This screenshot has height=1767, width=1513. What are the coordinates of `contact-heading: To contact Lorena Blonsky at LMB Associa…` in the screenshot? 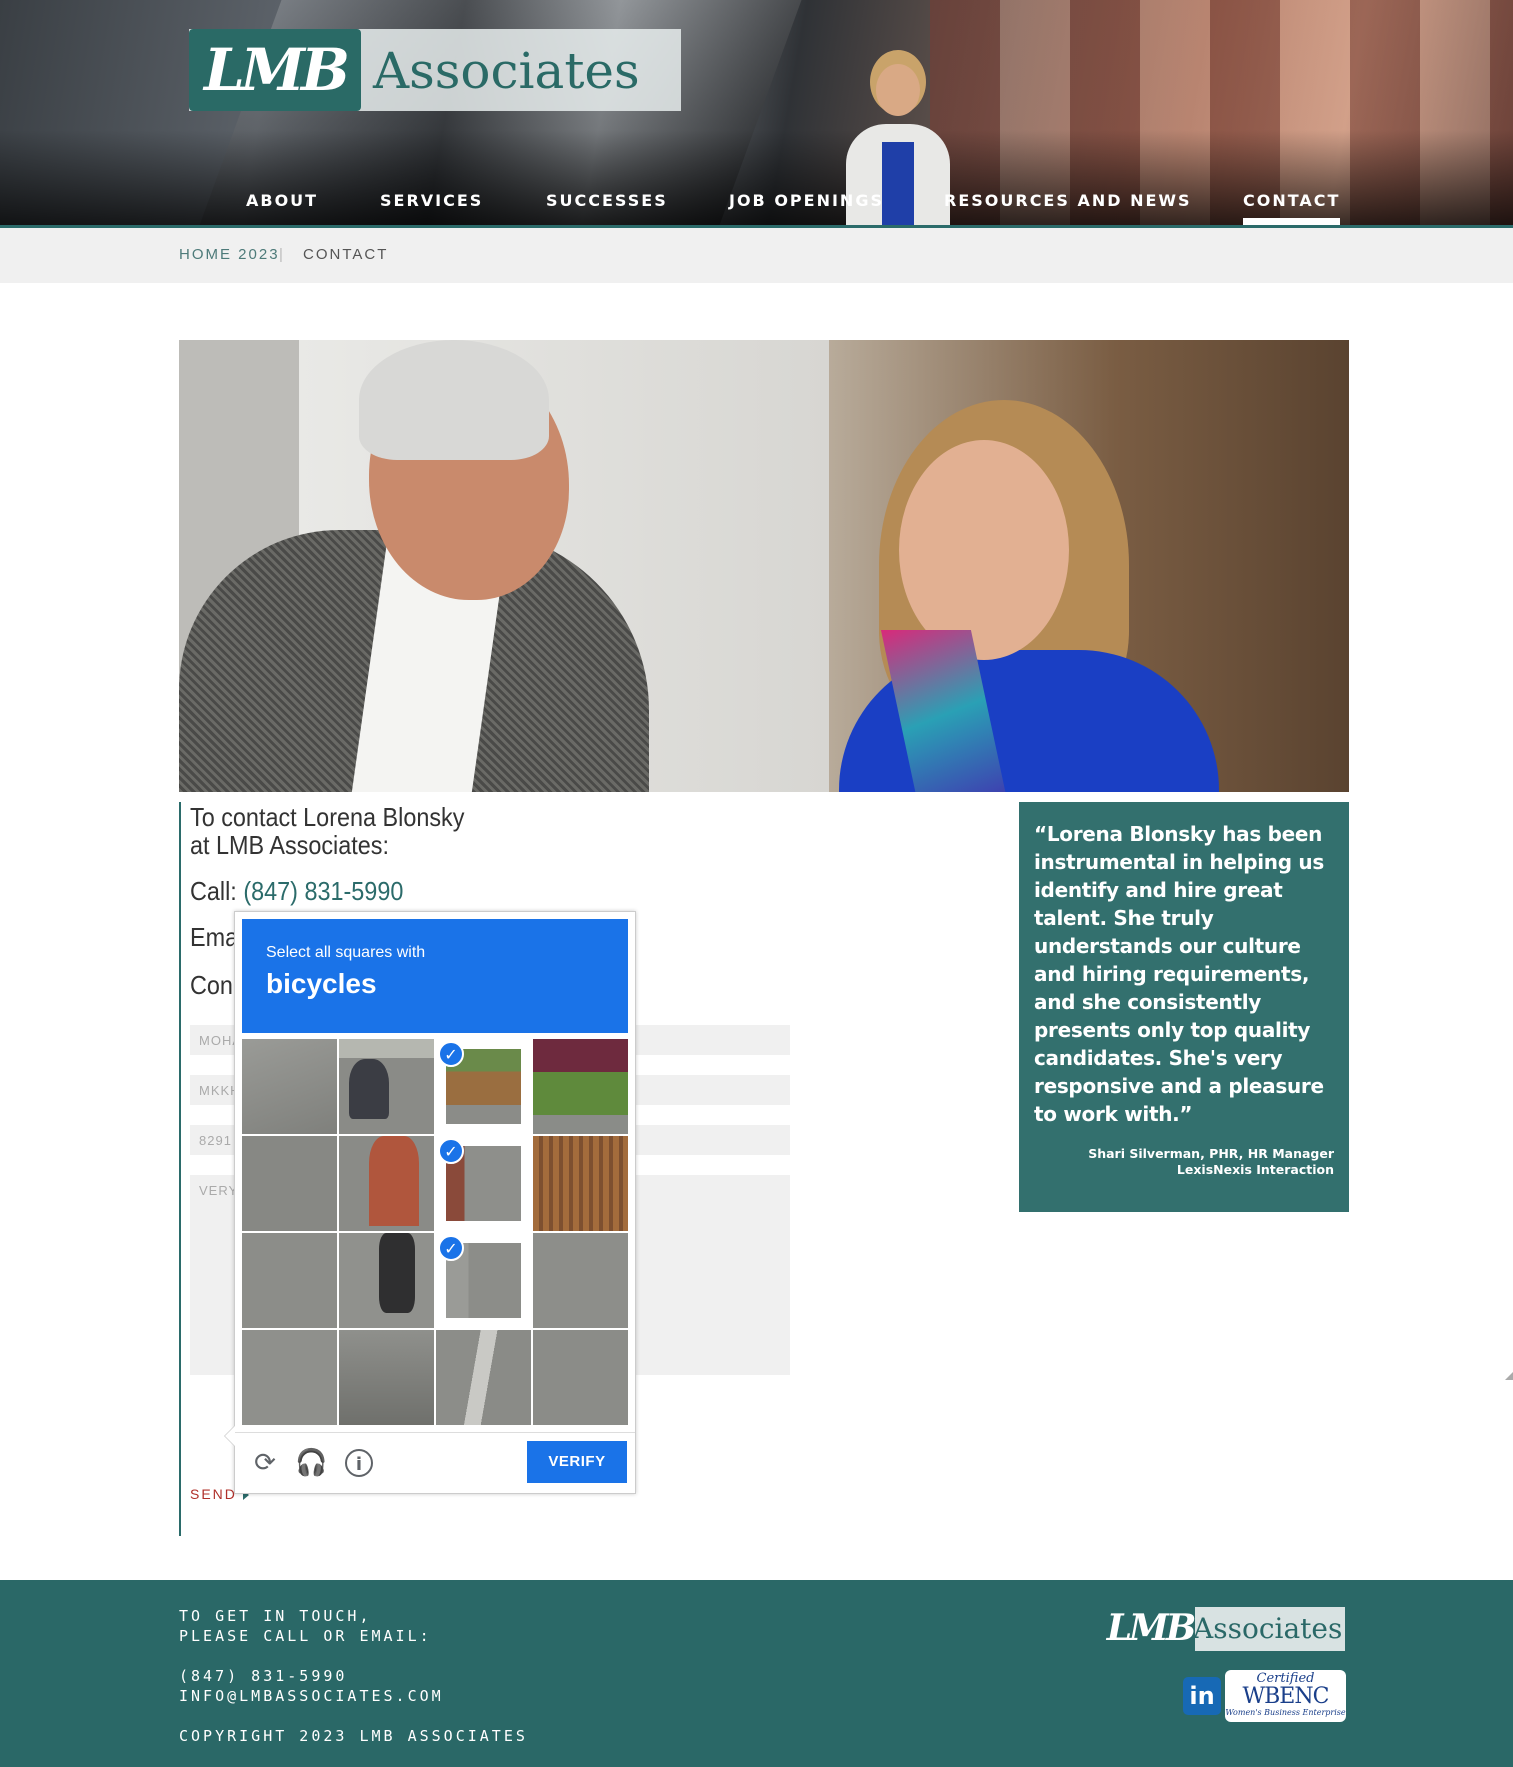 It's located at (327, 831).